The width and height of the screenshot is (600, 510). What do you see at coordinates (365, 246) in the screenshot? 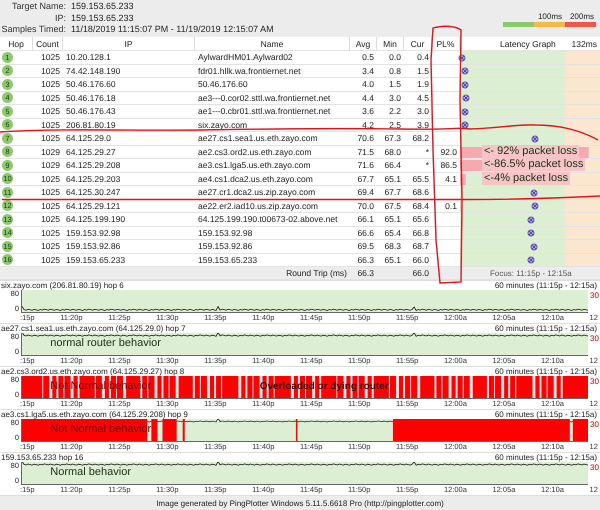
I see `table-cell-text: 69.5` at bounding box center [365, 246].